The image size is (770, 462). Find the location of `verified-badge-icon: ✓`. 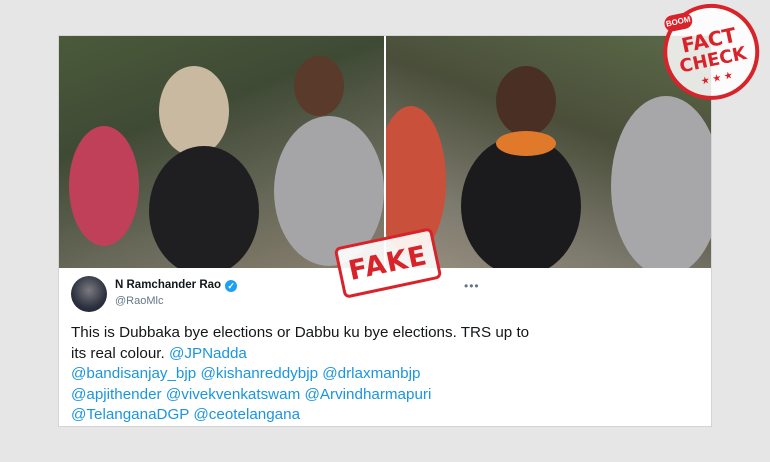

verified-badge-icon: ✓ is located at coordinates (231, 286).